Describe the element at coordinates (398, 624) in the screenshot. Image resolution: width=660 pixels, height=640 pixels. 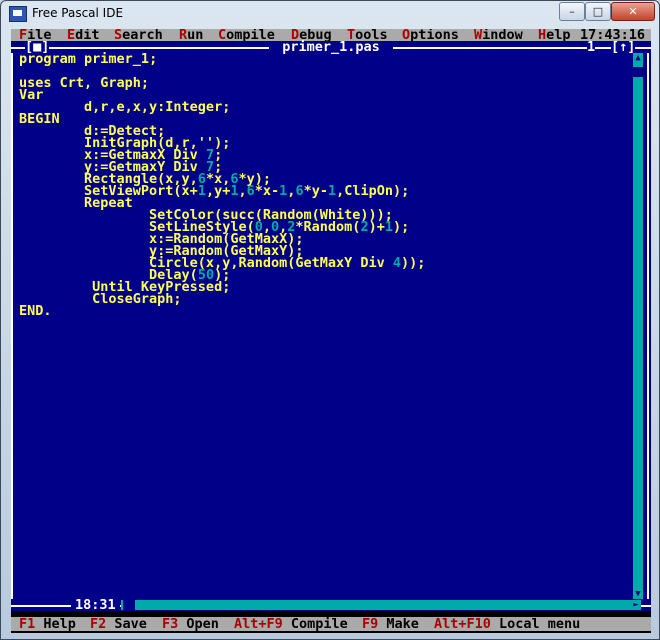
I see `status-label: Make` at that location.